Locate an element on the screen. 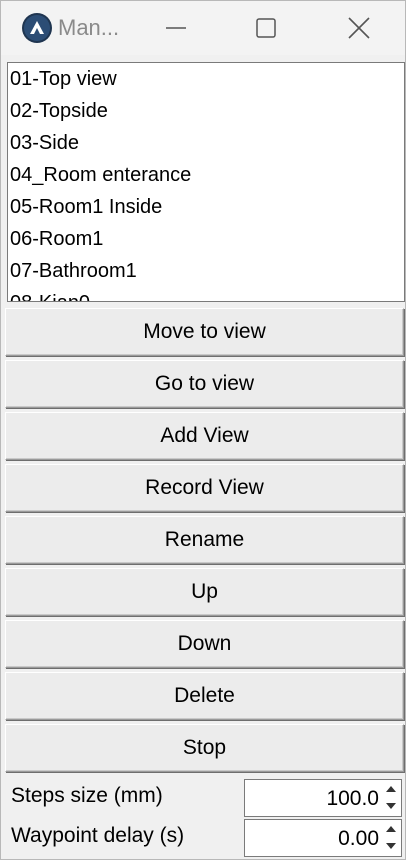 The image size is (406, 860). close-button is located at coordinates (359, 28).